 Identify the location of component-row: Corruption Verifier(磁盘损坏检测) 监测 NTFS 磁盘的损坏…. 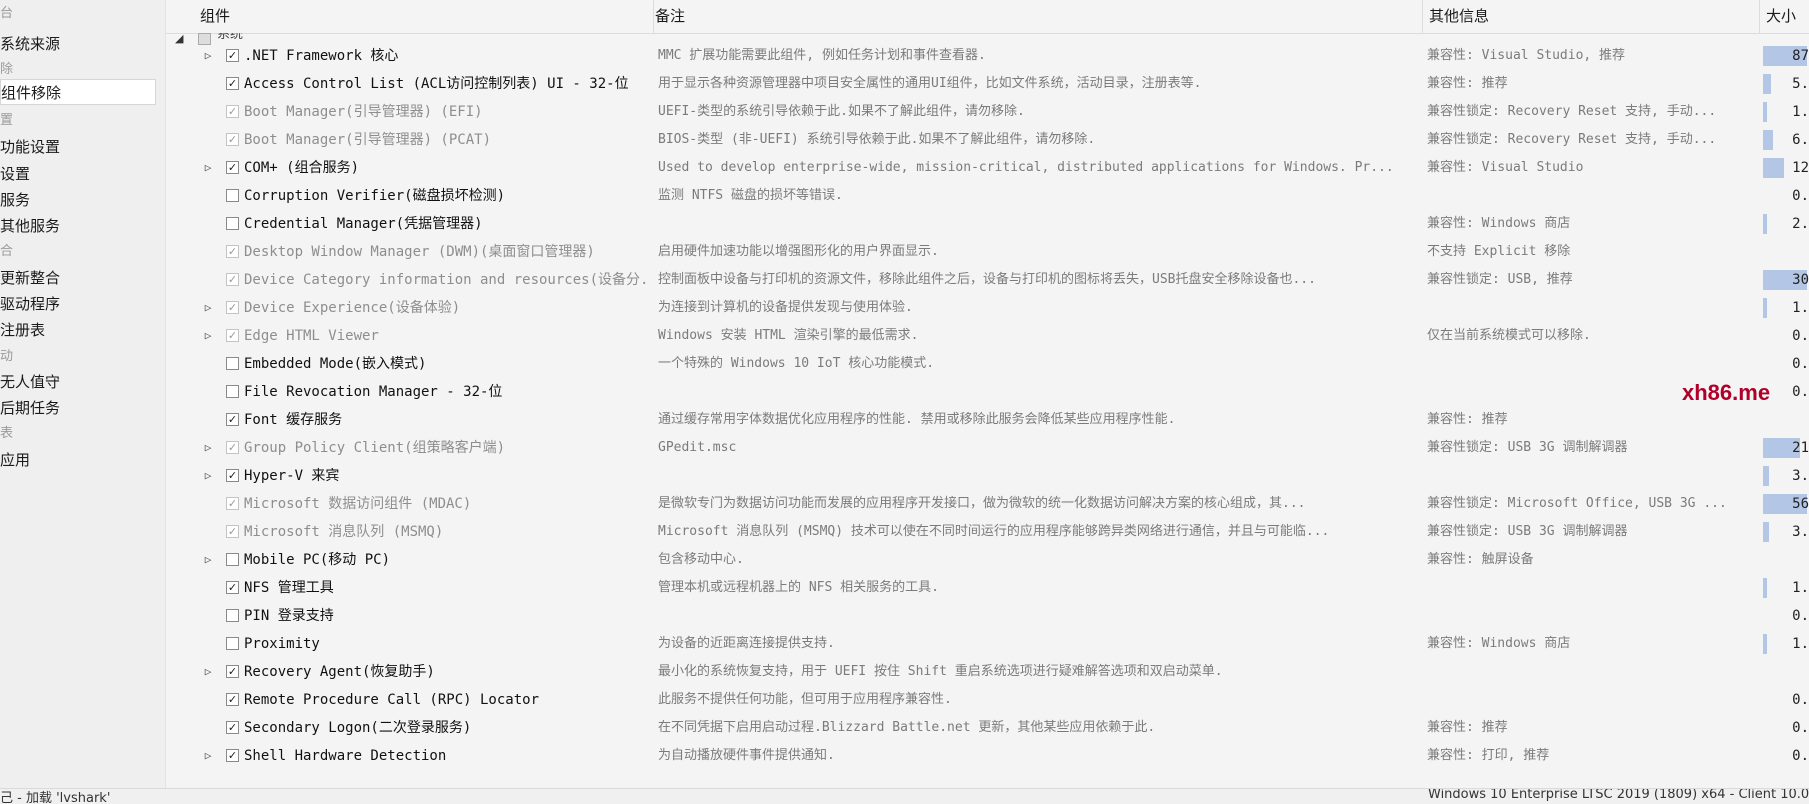
(987, 196).